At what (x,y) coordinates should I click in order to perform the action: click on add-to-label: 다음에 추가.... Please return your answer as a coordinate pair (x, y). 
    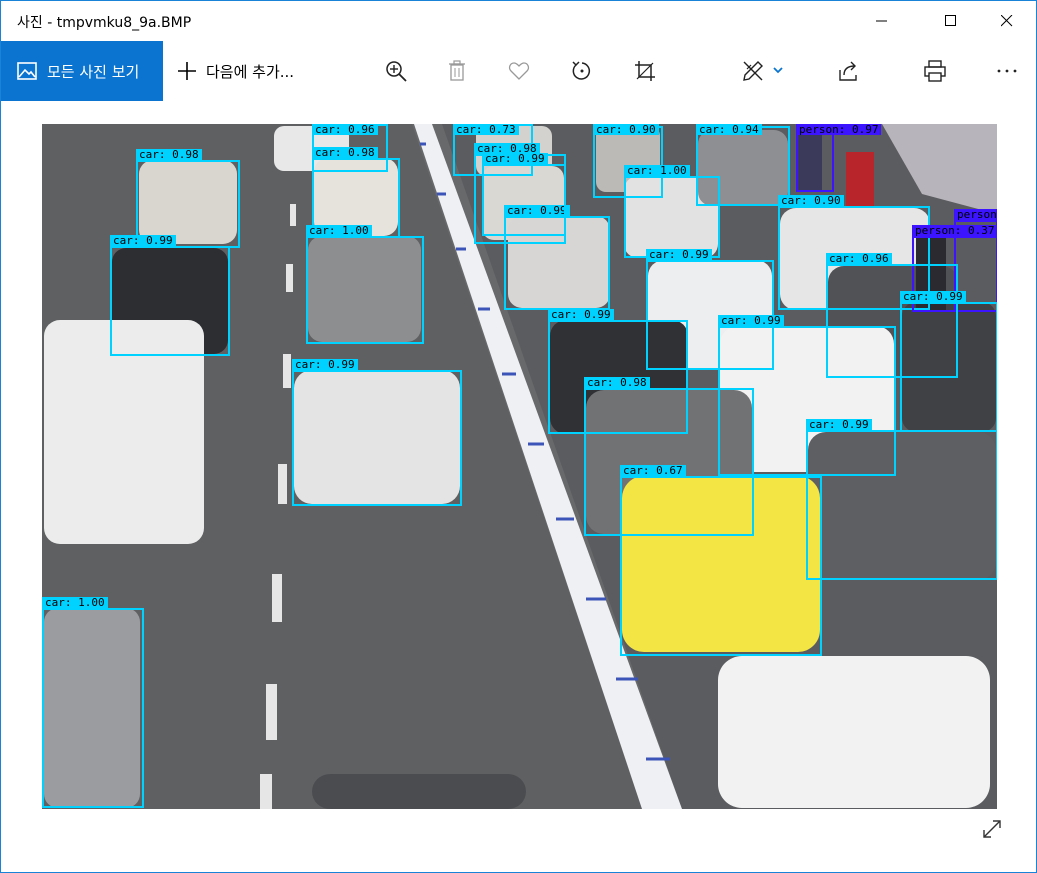
    Looking at the image, I should click on (250, 71).